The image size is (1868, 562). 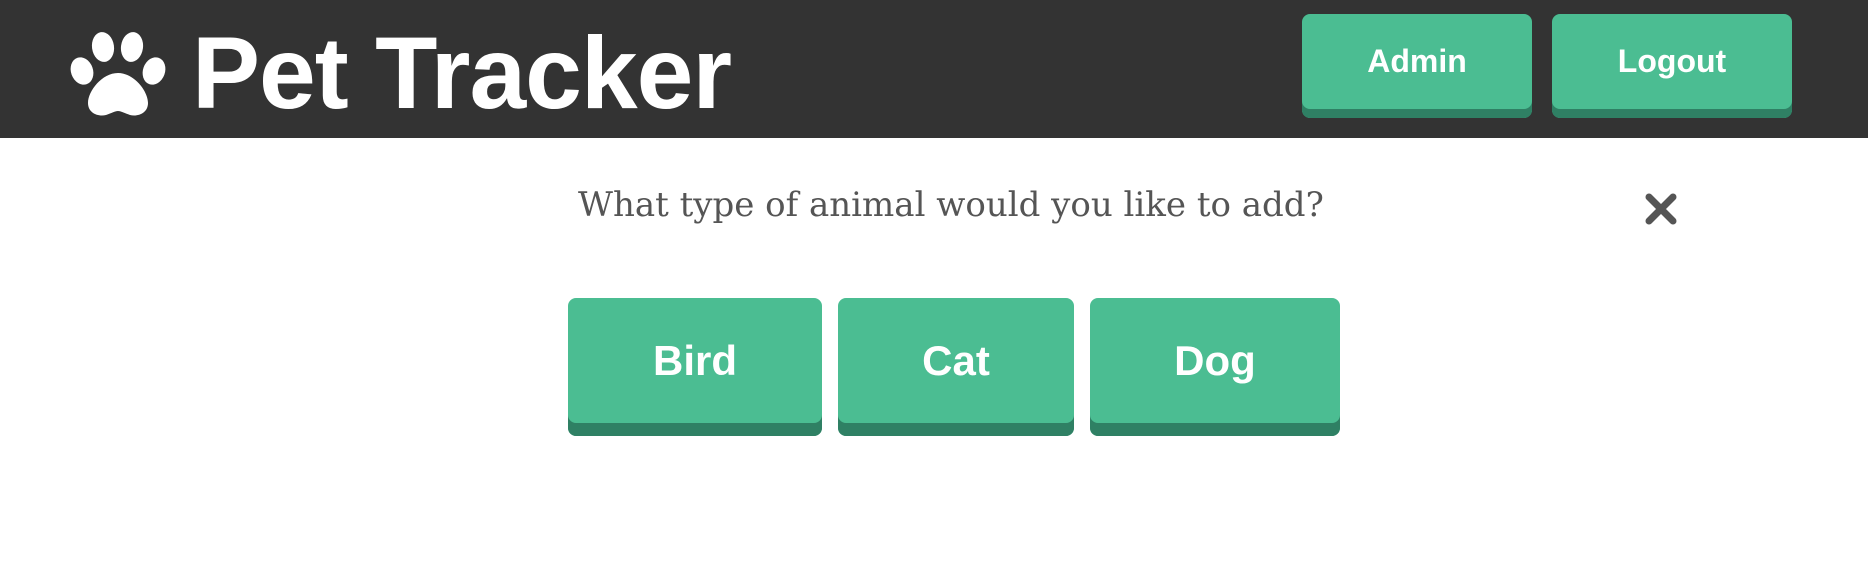 I want to click on admin-button: Admin, so click(x=1417, y=66).